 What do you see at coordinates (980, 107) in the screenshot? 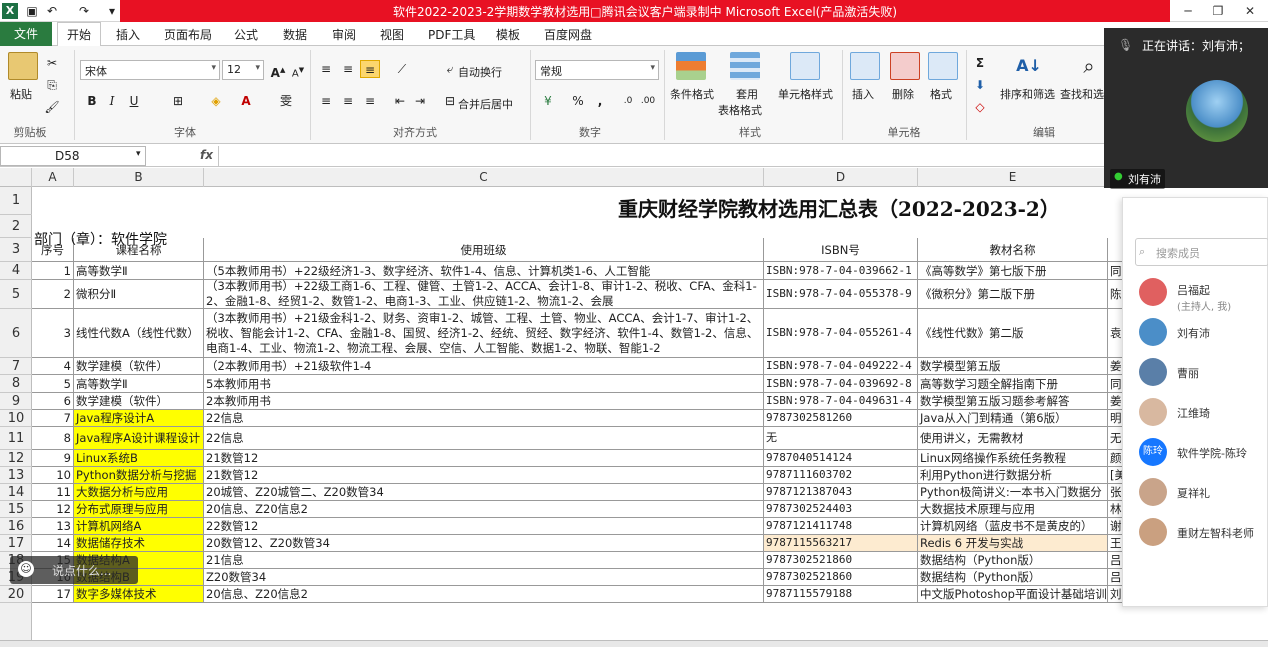
I see `clear-icon: ◇` at bounding box center [980, 107].